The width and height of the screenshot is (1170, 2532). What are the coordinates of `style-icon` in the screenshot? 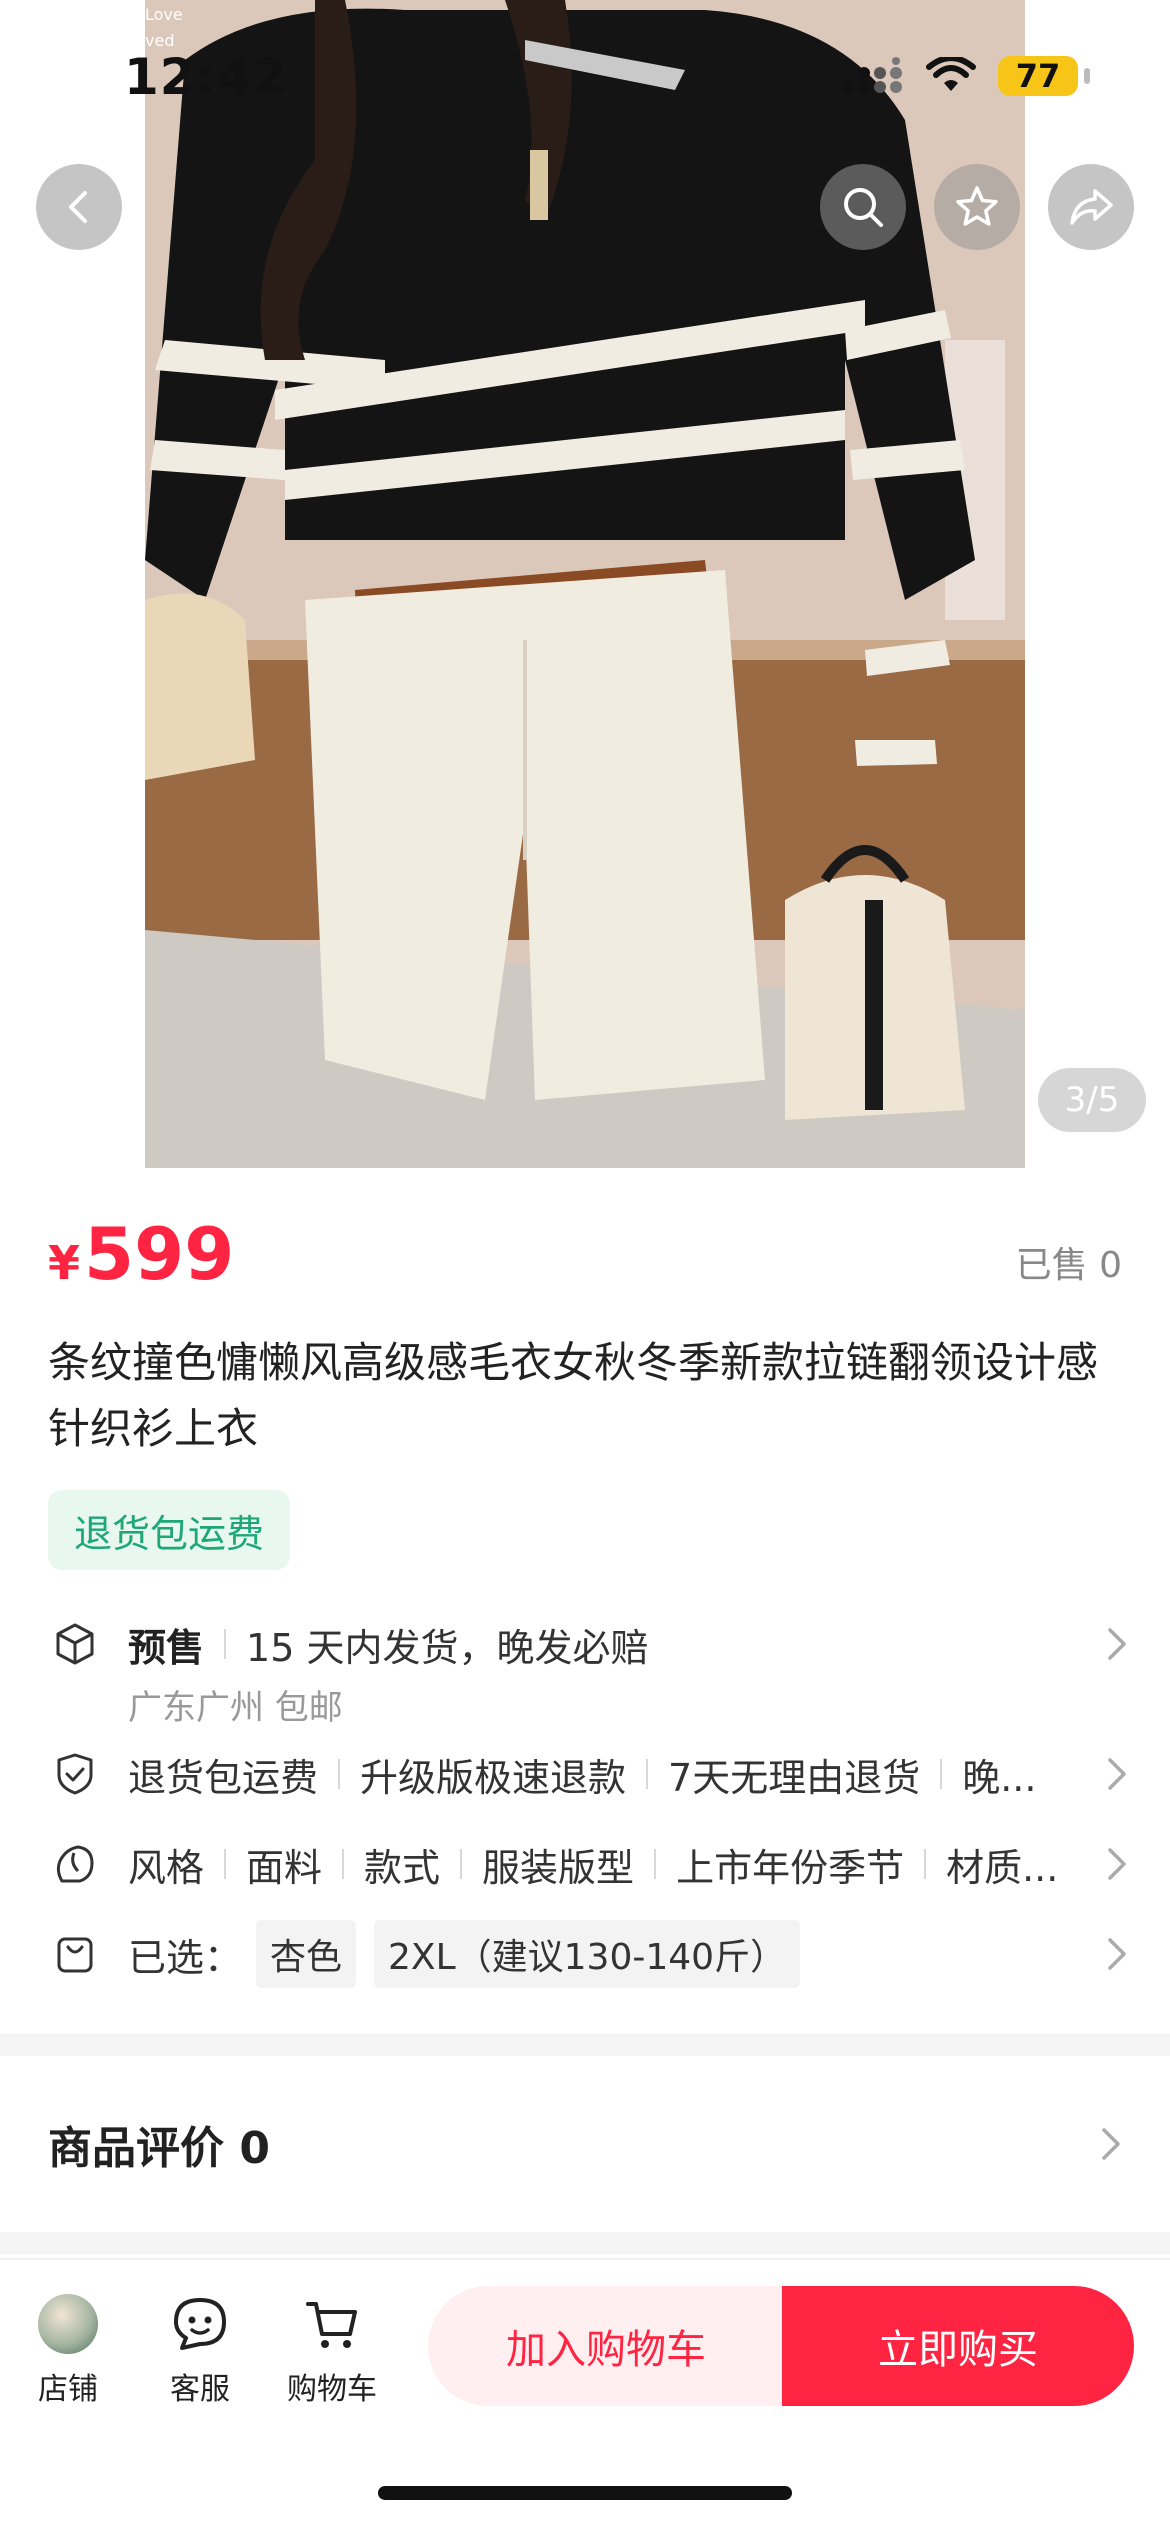 It's located at (75, 1864).